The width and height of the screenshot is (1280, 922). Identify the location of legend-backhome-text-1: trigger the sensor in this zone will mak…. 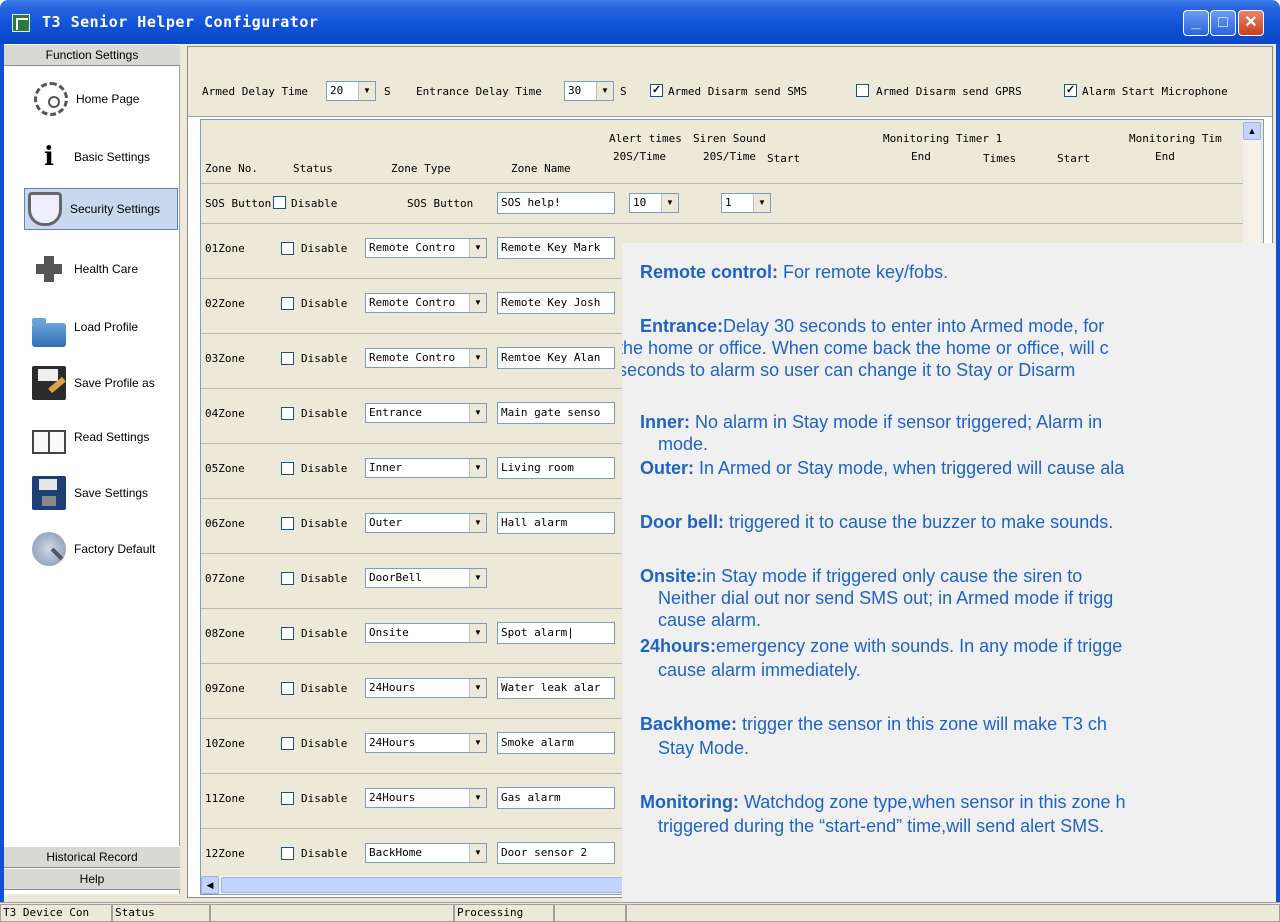
(922, 724).